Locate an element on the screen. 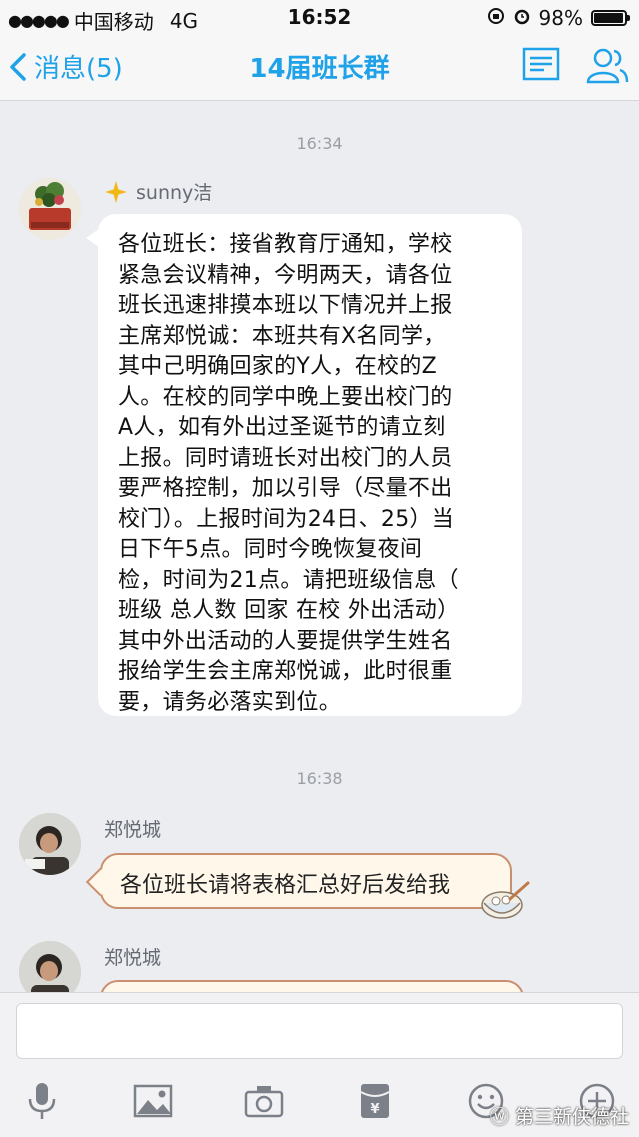  battery-level is located at coordinates (609, 18).